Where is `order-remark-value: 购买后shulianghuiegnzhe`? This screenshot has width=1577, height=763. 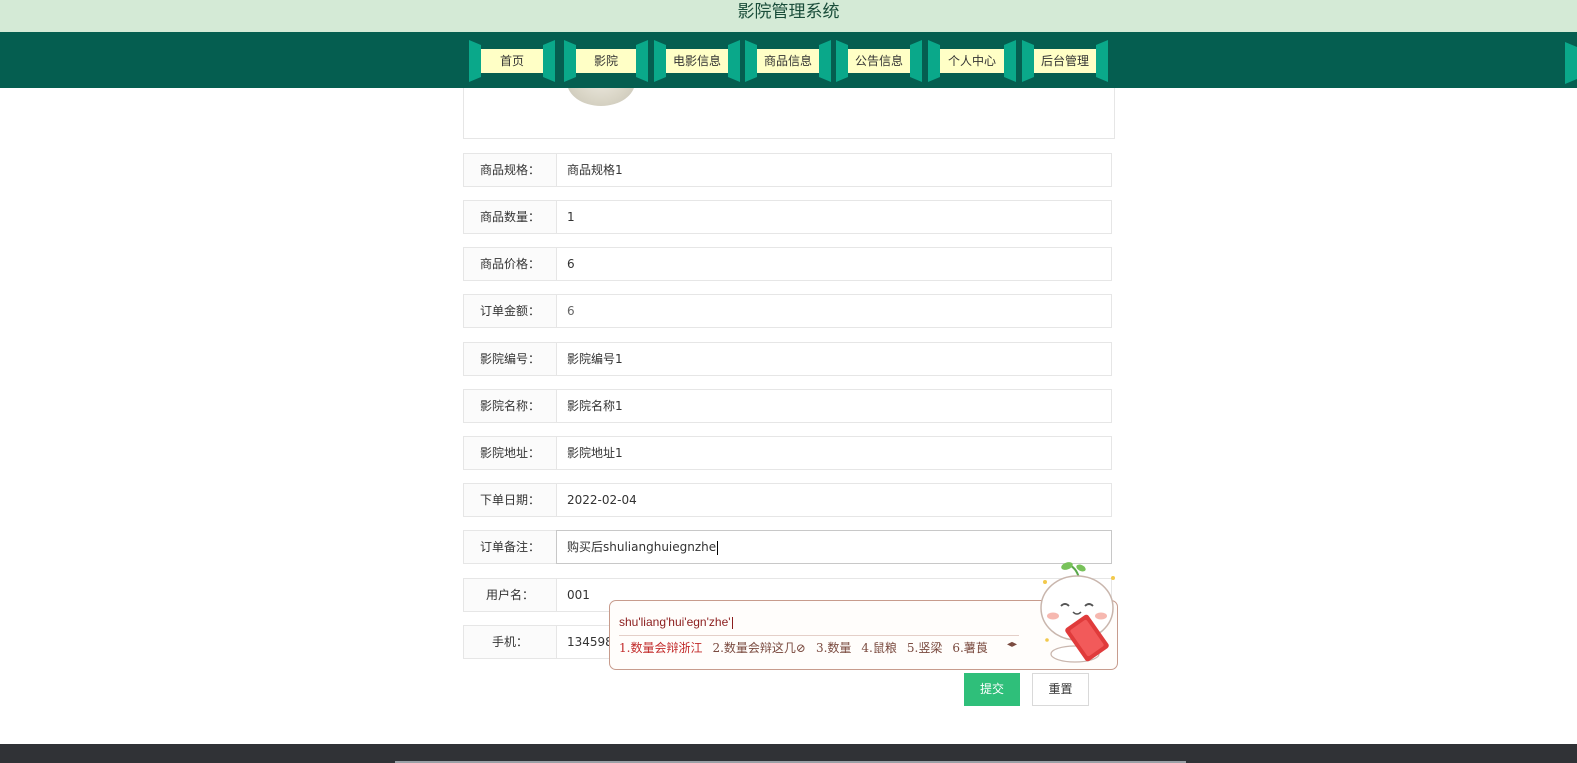
order-remark-value: 购买后shulianghuiegnzhe is located at coordinates (642, 547).